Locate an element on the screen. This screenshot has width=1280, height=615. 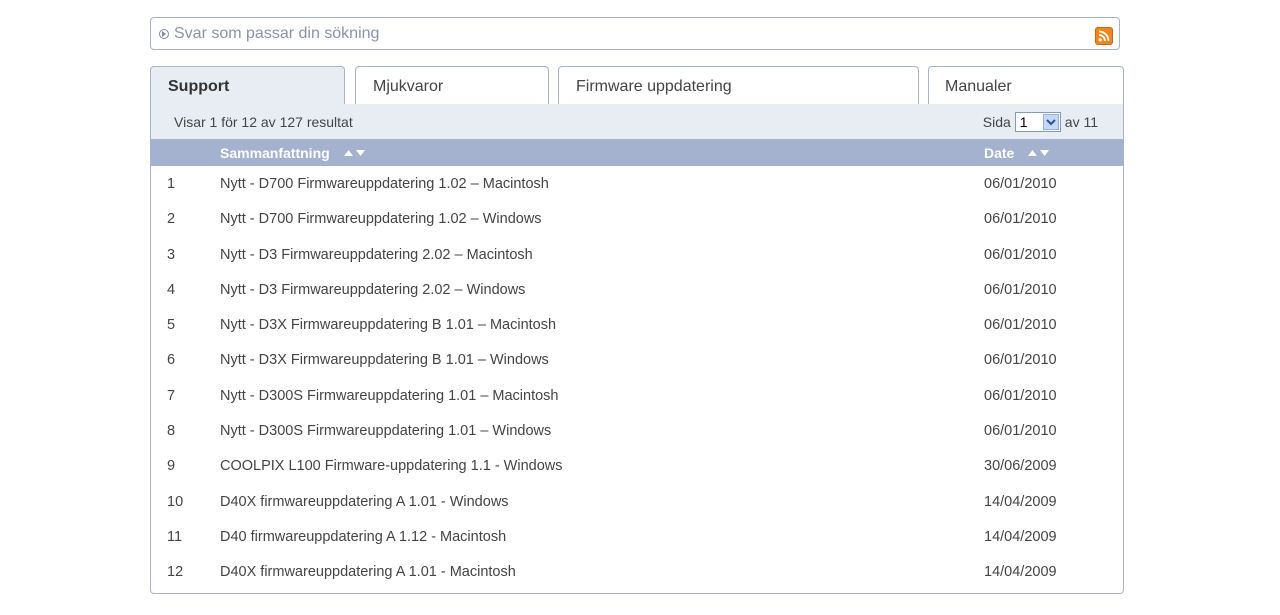
row-number: 3 is located at coordinates (171, 254).